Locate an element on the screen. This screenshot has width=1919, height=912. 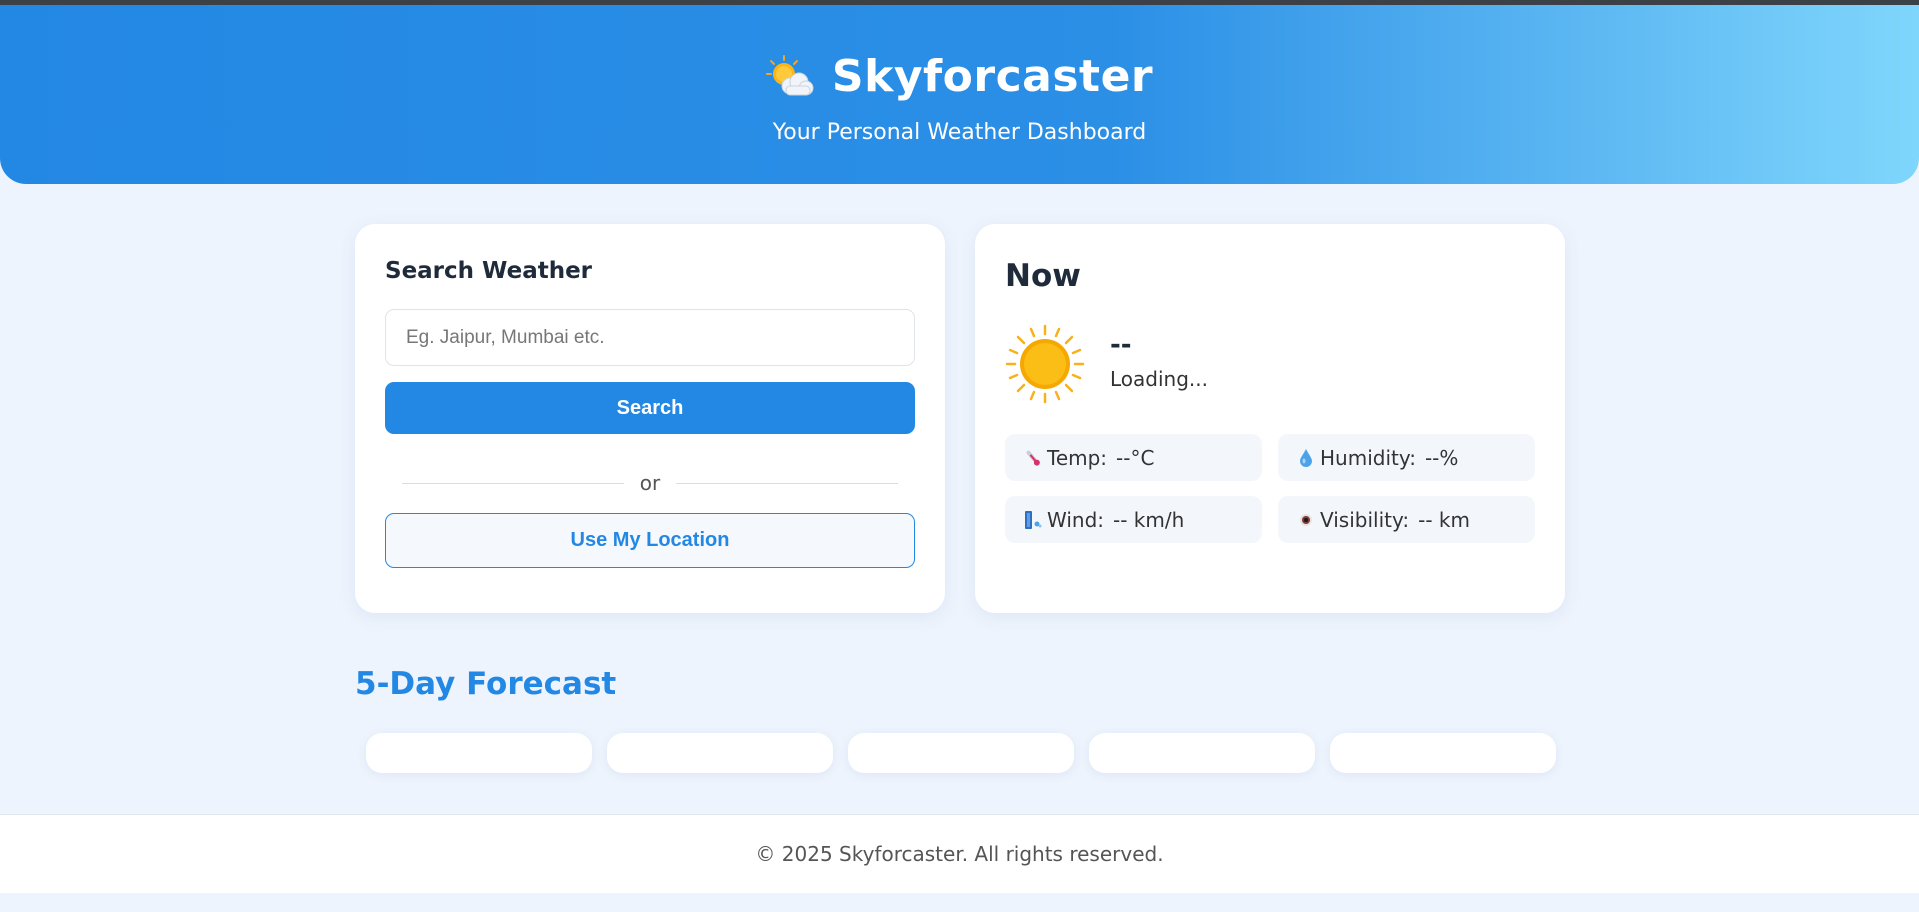
droplet-icon is located at coordinates (1306, 458).